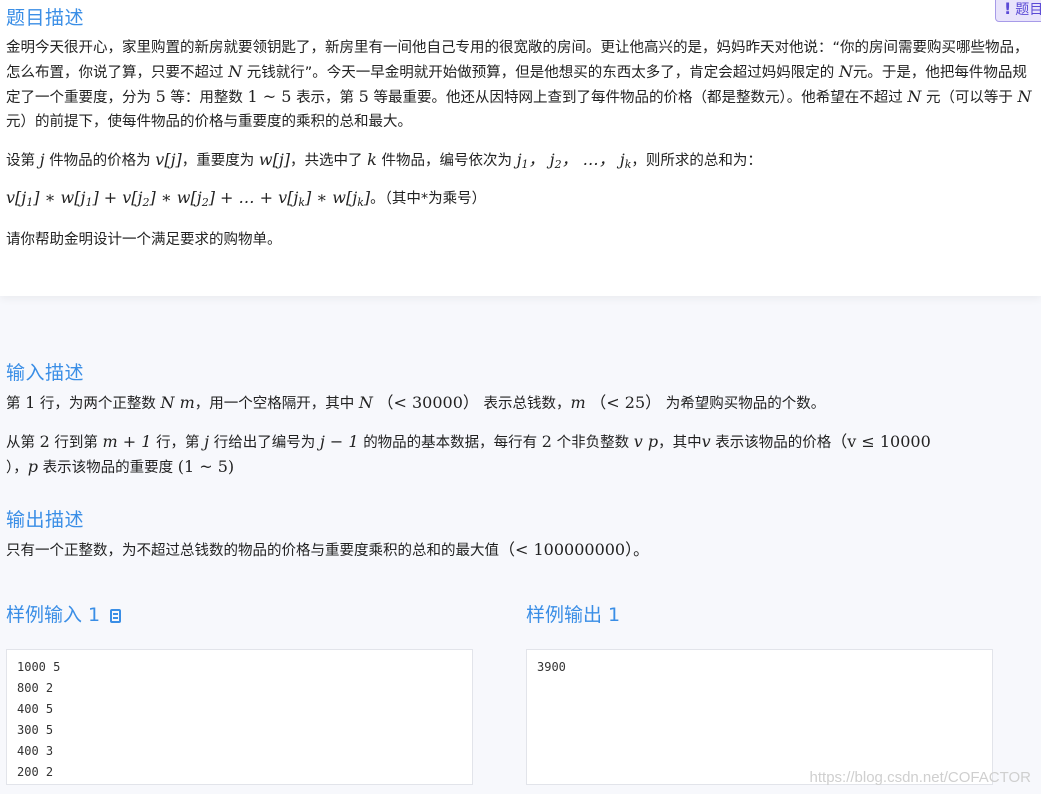 Image resolution: width=1041 pixels, height=794 pixels. Describe the element at coordinates (239, 717) in the screenshot. I see `sample-input-box: 1000 5 800 2 400 5 300 5 400 3 200 2` at that location.